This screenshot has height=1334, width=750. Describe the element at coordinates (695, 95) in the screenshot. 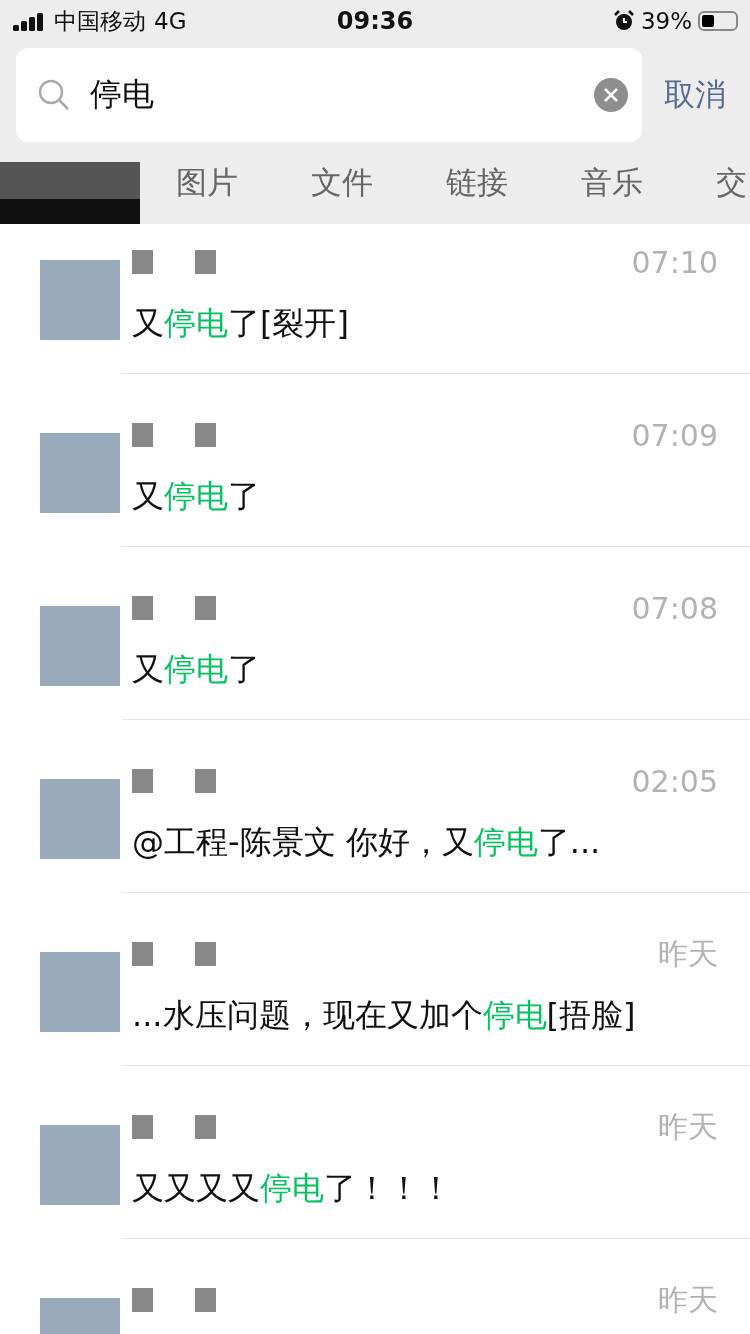

I see `cancel-button: 取消` at that location.